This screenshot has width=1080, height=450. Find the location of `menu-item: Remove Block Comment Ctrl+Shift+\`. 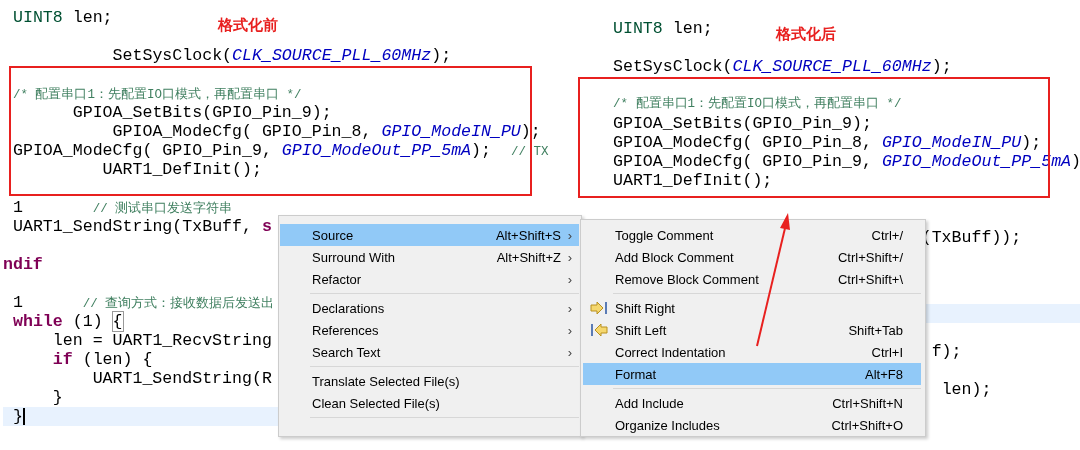

menu-item: Remove Block Comment Ctrl+Shift+\ is located at coordinates (752, 279).